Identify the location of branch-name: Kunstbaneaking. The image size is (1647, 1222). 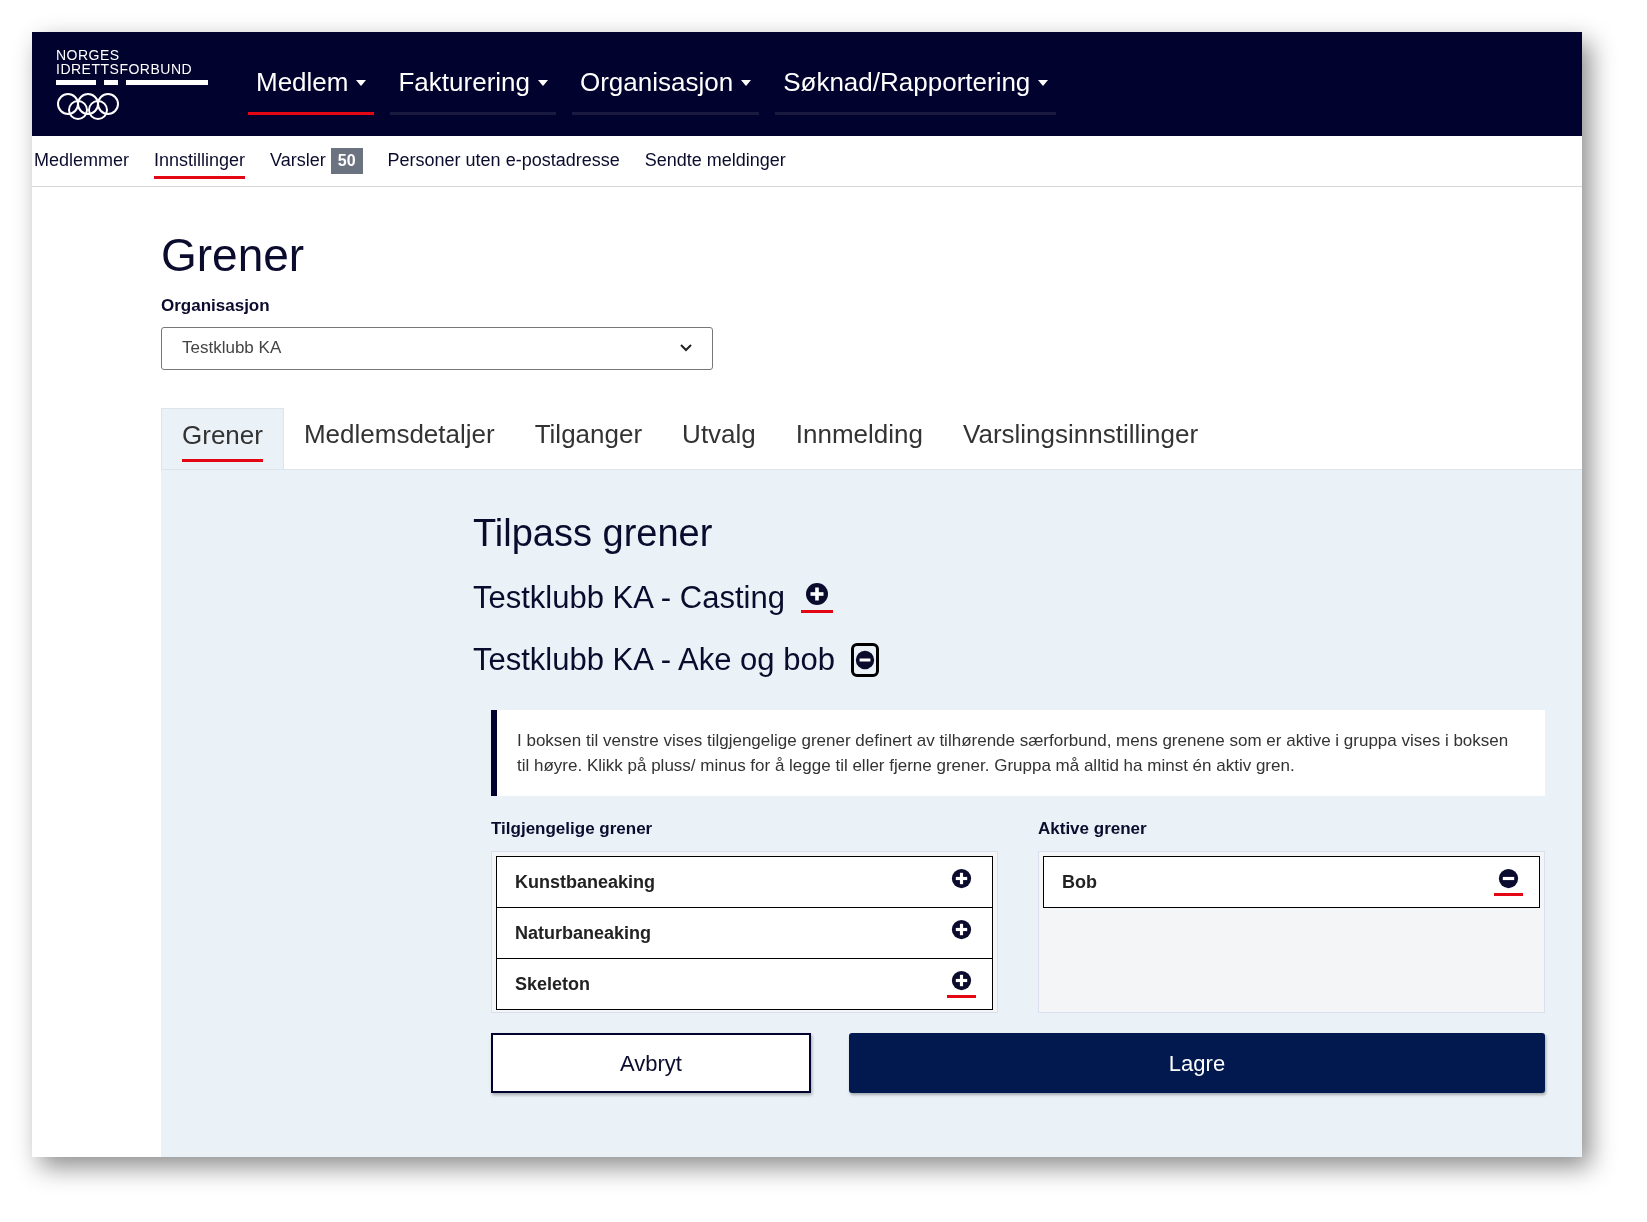
(585, 882).